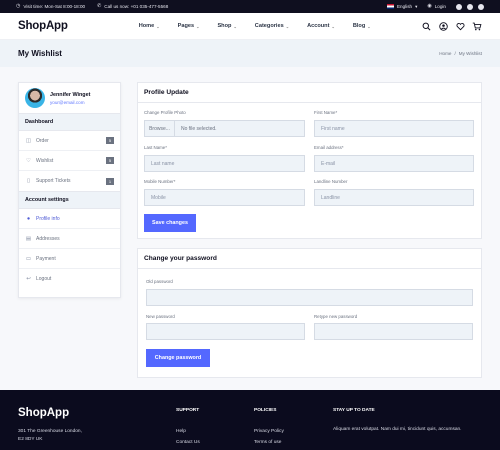  Describe the element at coordinates (459, 6) in the screenshot. I see `facebook-icon` at that location.